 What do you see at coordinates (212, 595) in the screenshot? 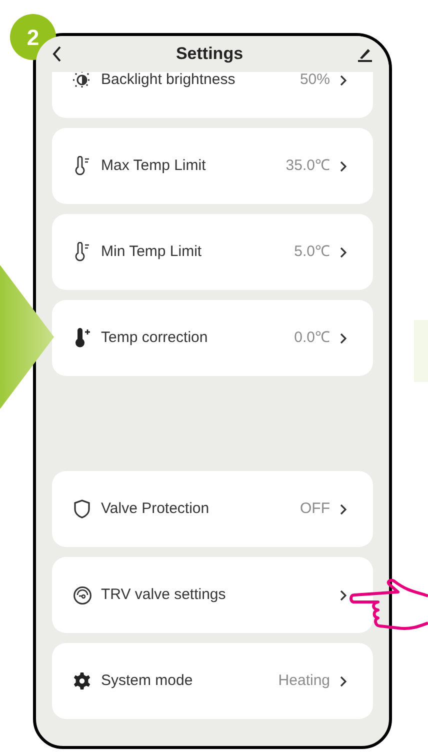
I see `setting-row: TRV valve settings` at bounding box center [212, 595].